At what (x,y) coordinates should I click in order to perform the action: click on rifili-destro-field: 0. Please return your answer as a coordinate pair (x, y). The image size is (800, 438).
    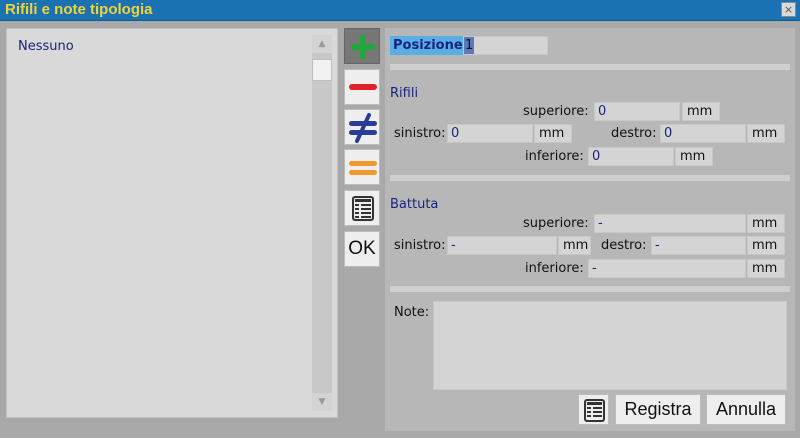
    Looking at the image, I should click on (703, 133).